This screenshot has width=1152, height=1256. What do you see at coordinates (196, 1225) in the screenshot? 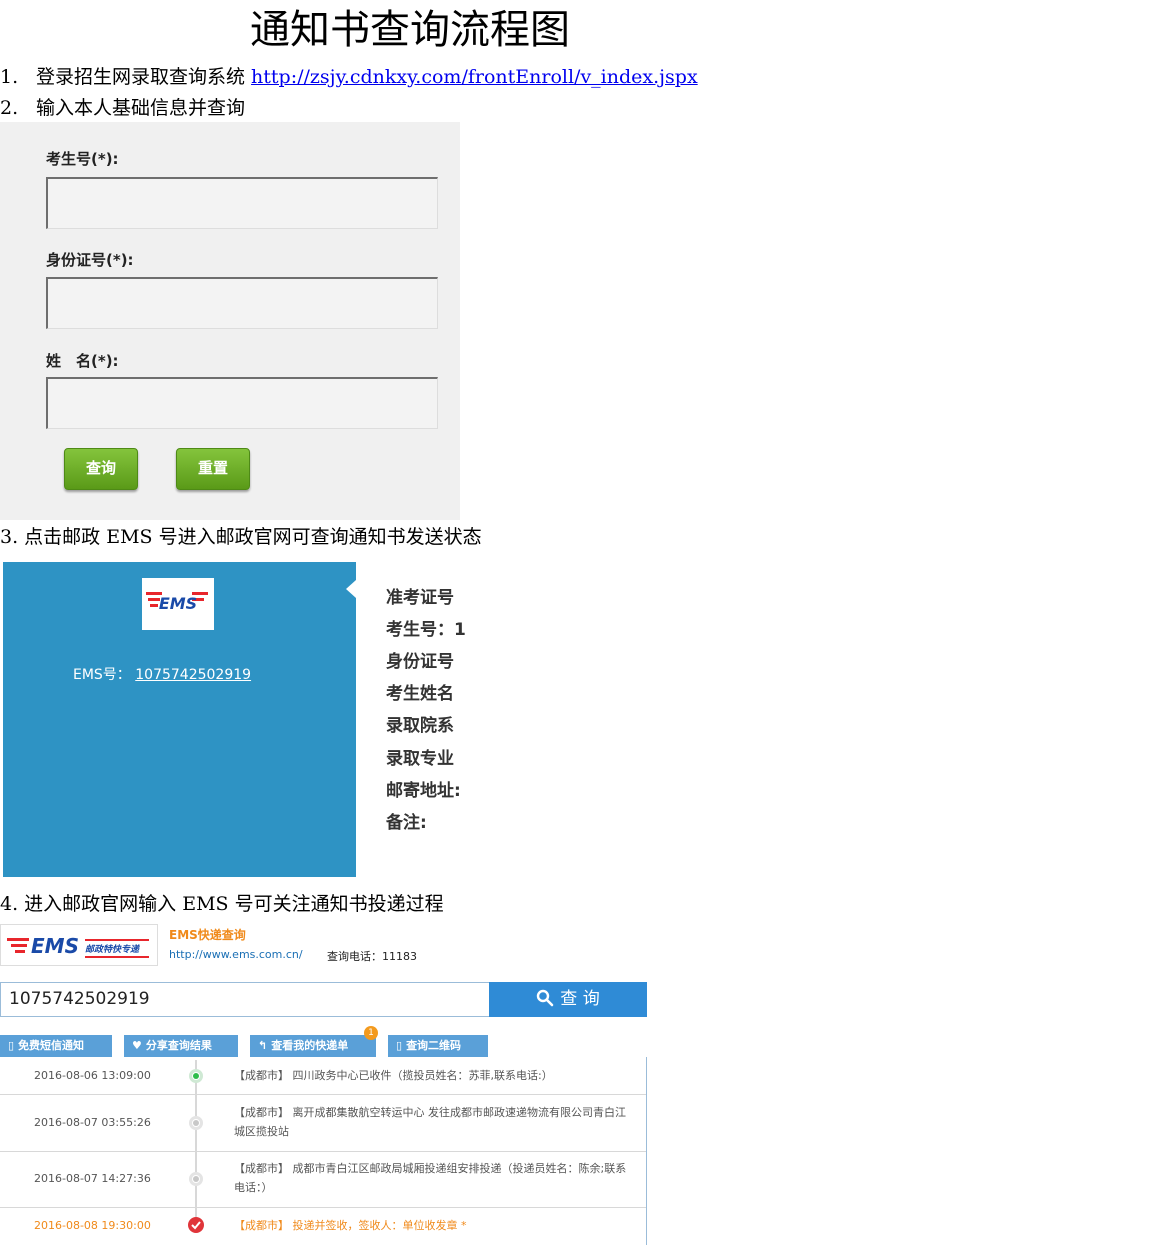
I see `signed-check-icon` at bounding box center [196, 1225].